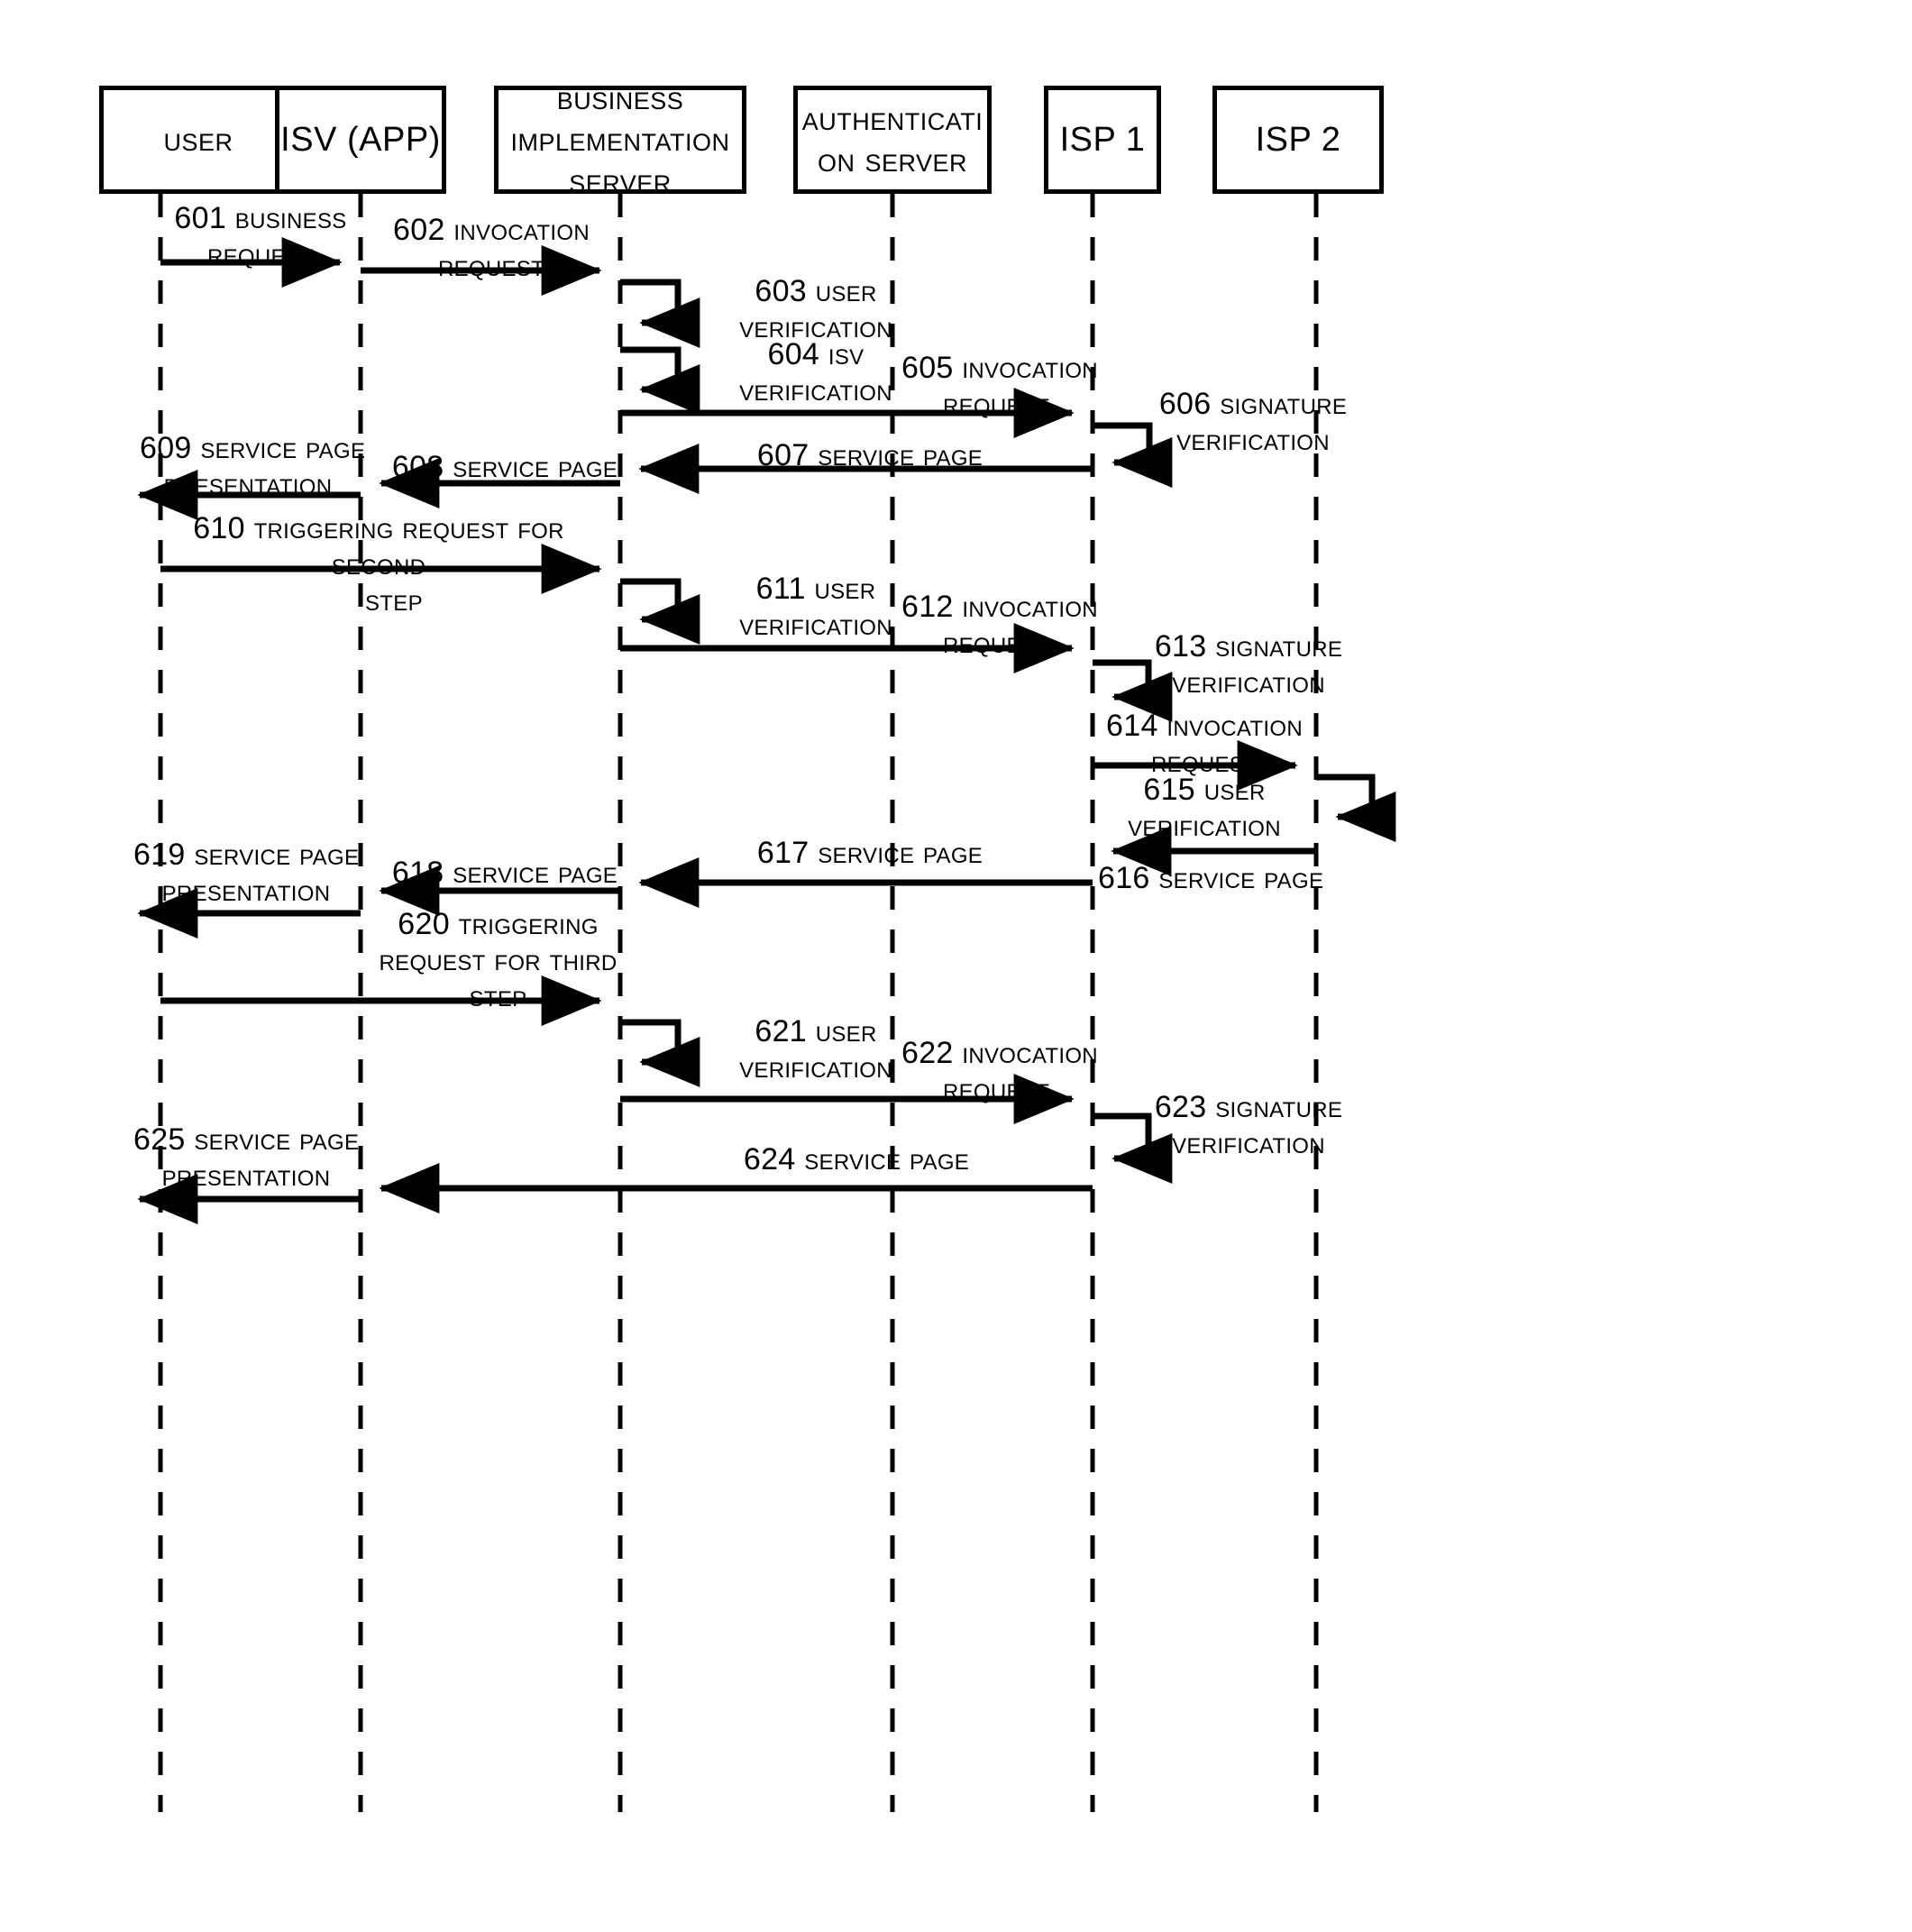 Image resolution: width=1912 pixels, height=1932 pixels. Describe the element at coordinates (816, 372) in the screenshot. I see `message-label-604: 604 ISV Verification` at that location.